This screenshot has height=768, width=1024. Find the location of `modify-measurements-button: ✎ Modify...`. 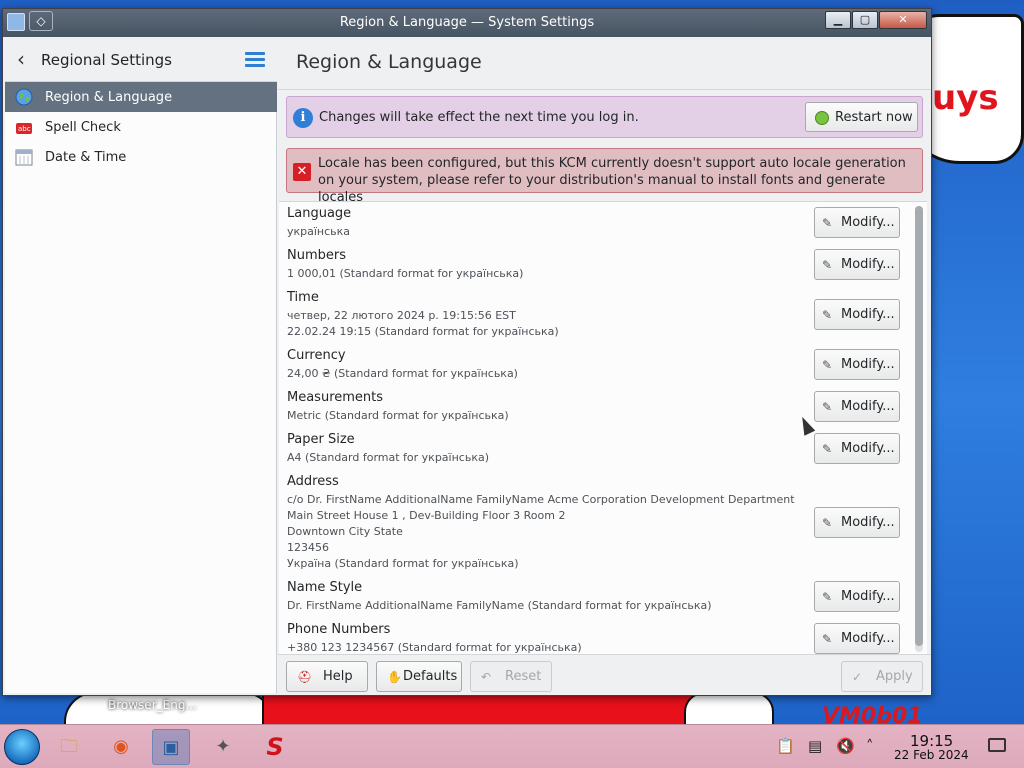

modify-measurements-button: ✎ Modify... is located at coordinates (857, 406).